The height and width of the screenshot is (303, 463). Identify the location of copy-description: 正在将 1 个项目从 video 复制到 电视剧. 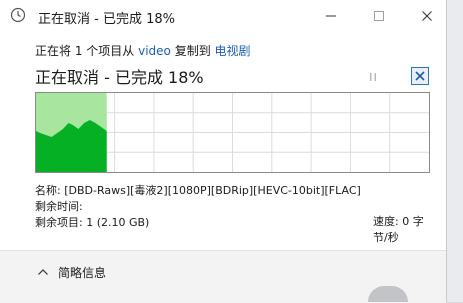
(143, 50).